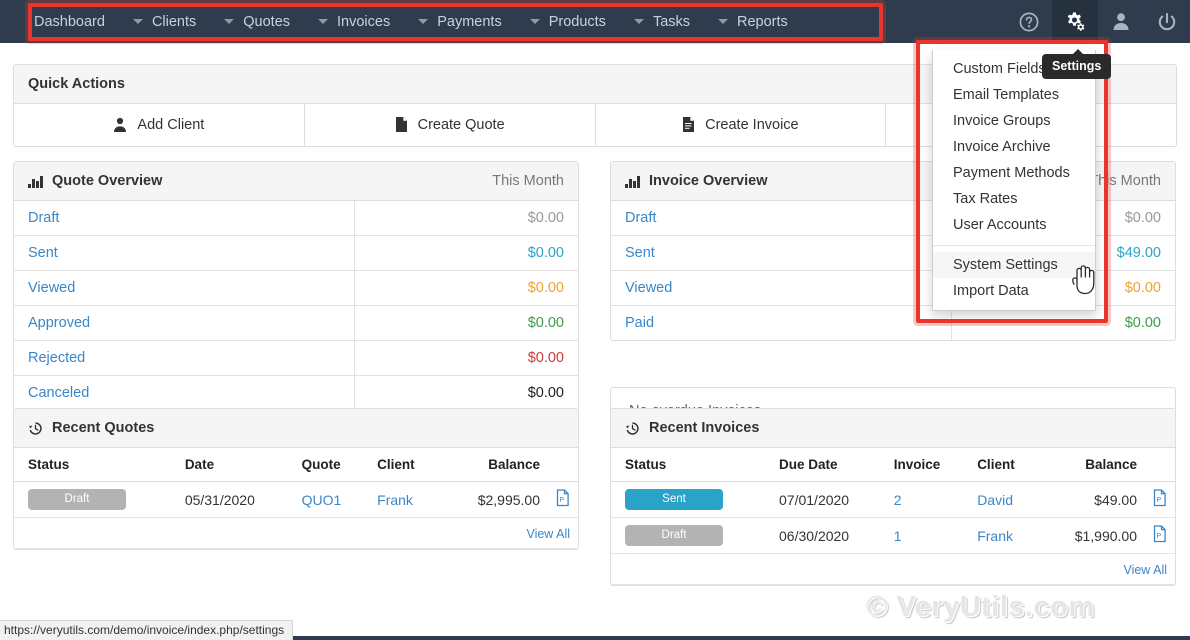 The height and width of the screenshot is (640, 1190). I want to click on file-icon, so click(401, 124).